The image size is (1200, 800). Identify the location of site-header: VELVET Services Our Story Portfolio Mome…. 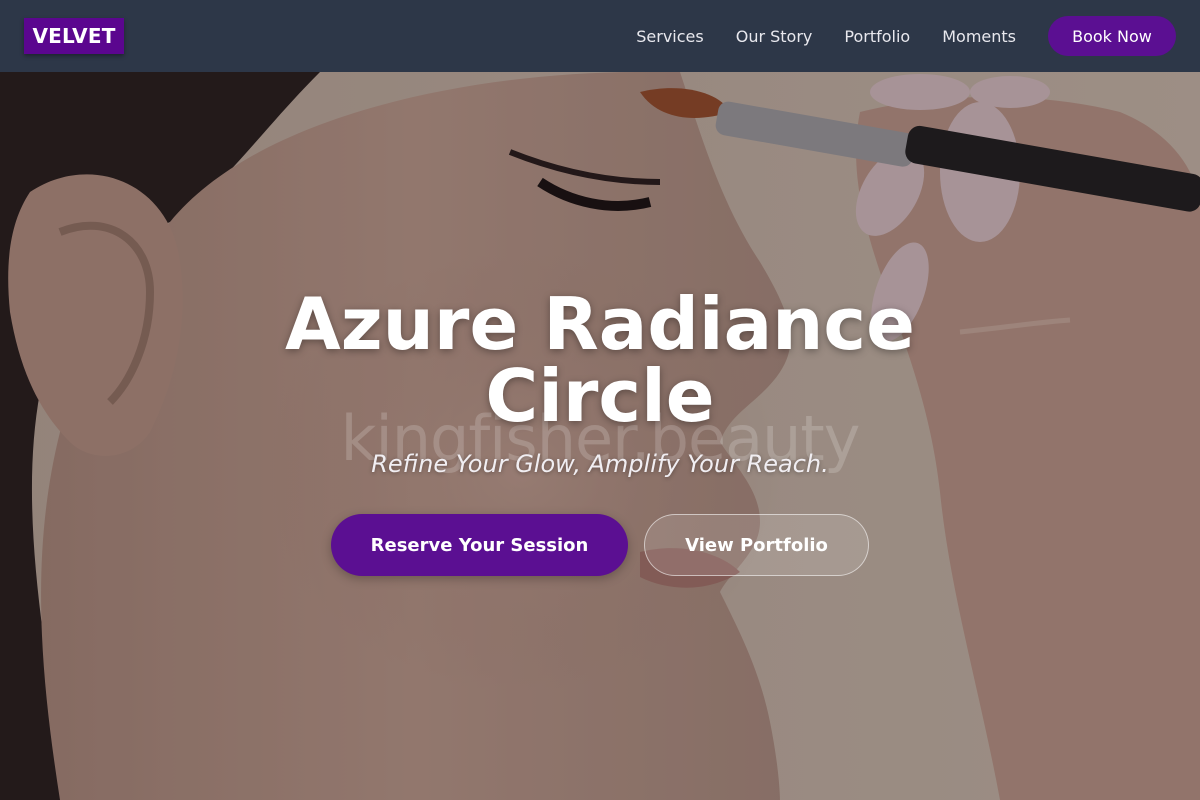
(600, 36).